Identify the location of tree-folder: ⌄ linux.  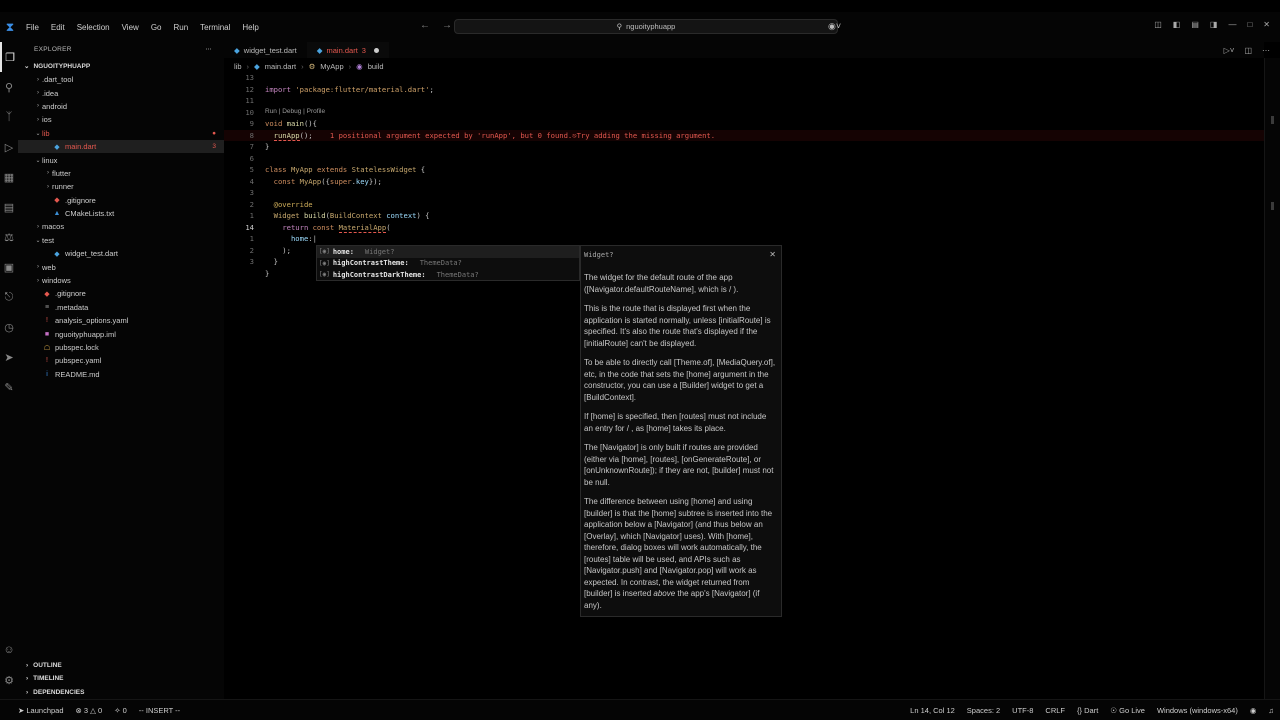
(121, 159).